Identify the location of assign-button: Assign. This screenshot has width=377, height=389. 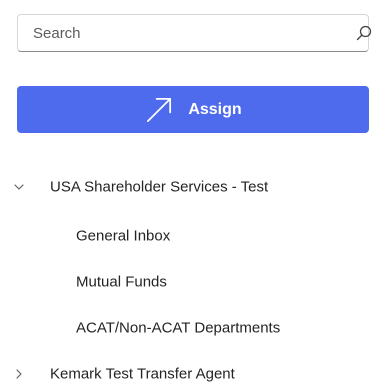
(193, 109).